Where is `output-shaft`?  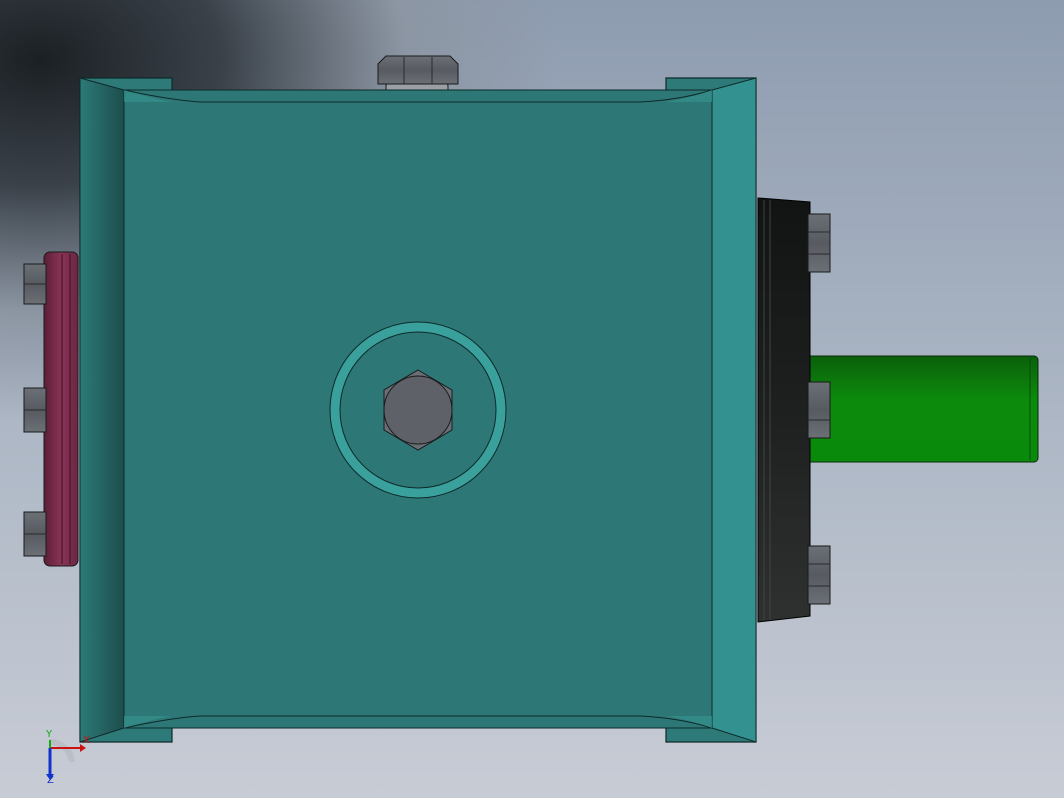
output-shaft is located at coordinates (922, 409).